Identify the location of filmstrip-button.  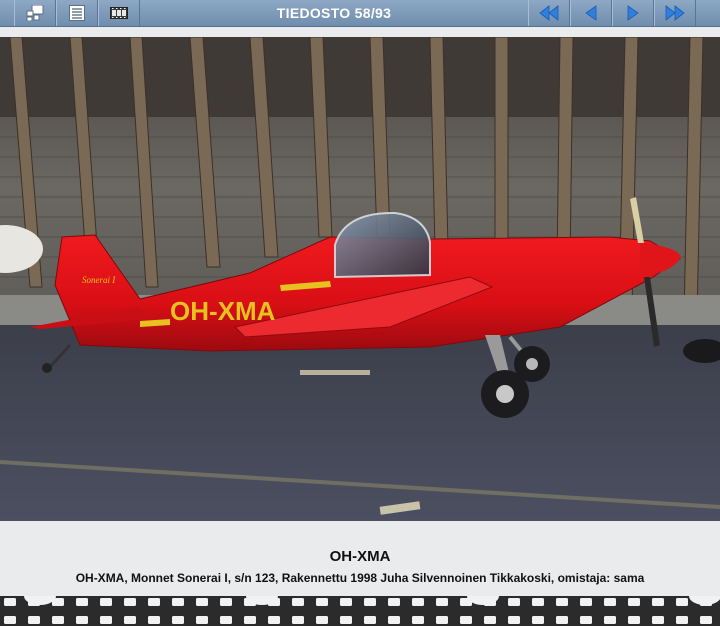
(119, 13).